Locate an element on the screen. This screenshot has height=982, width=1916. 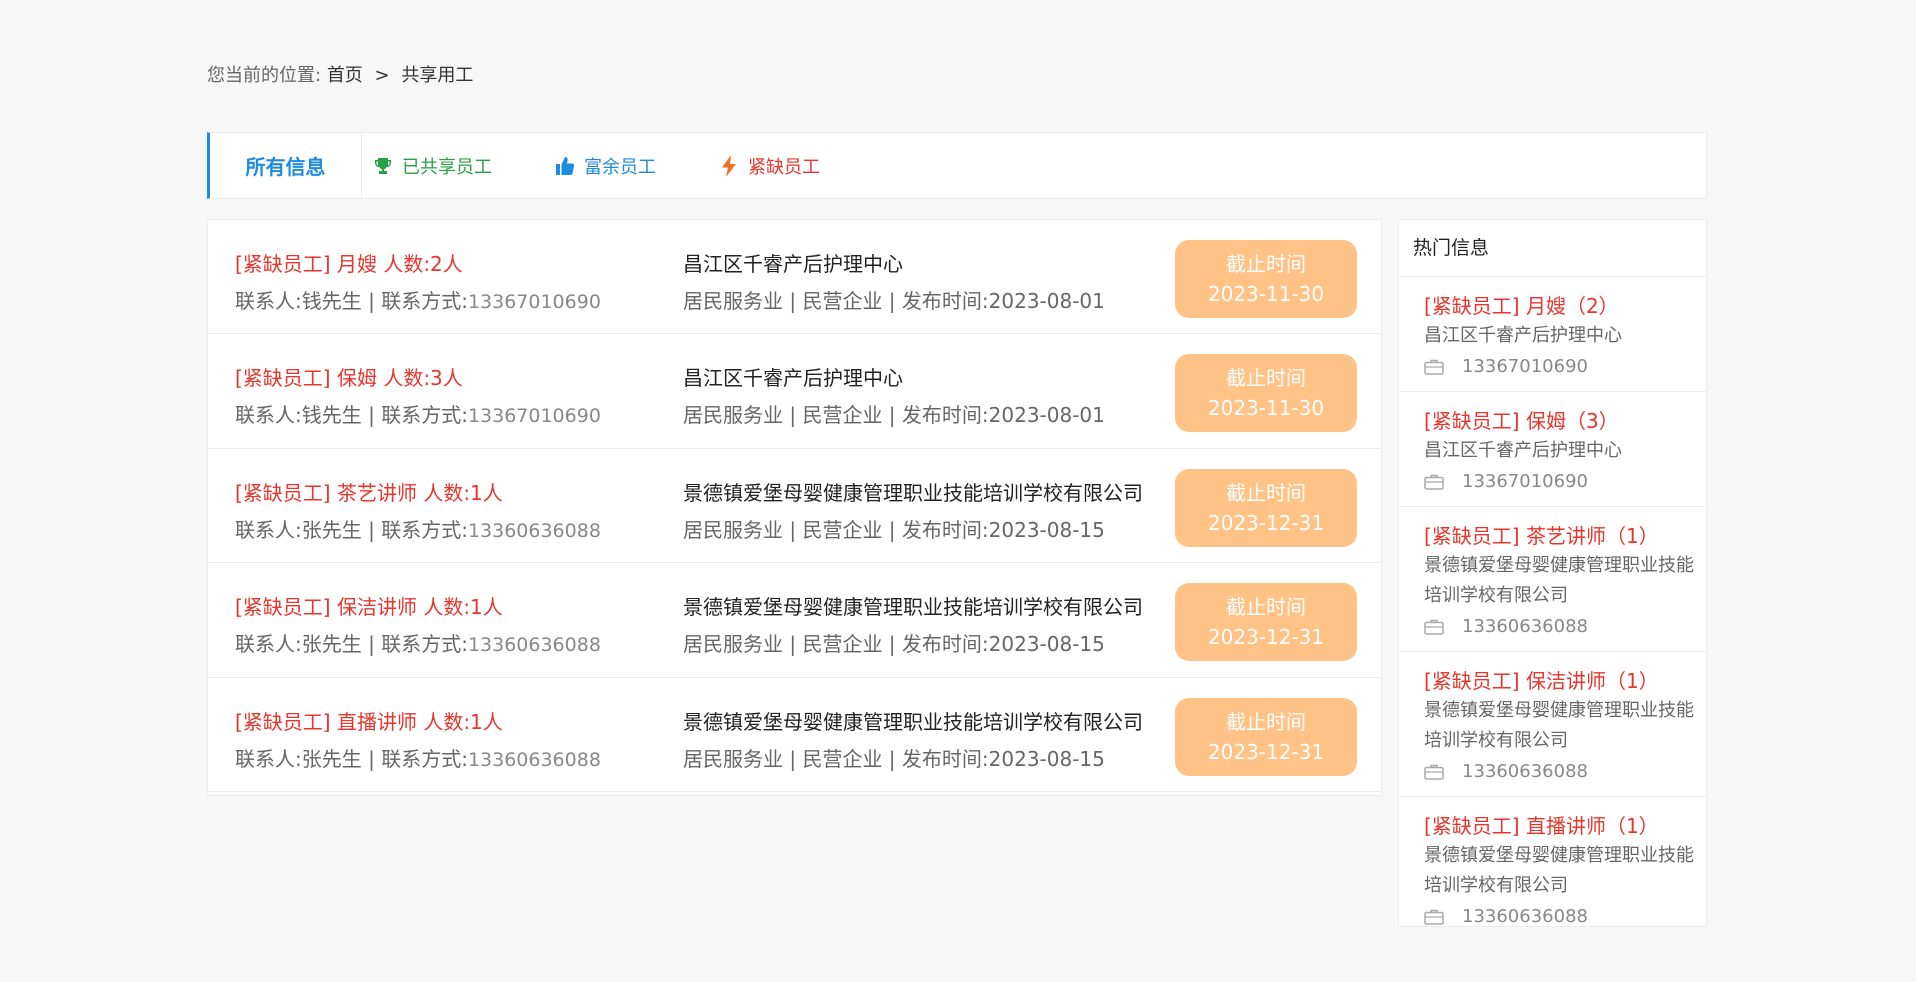
tab-shared-label: 已共享员工 is located at coordinates (447, 167).